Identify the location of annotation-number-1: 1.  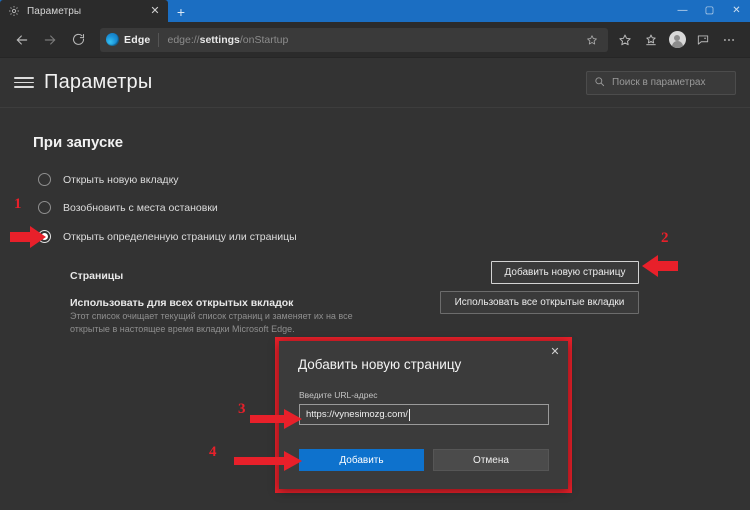
(18, 204).